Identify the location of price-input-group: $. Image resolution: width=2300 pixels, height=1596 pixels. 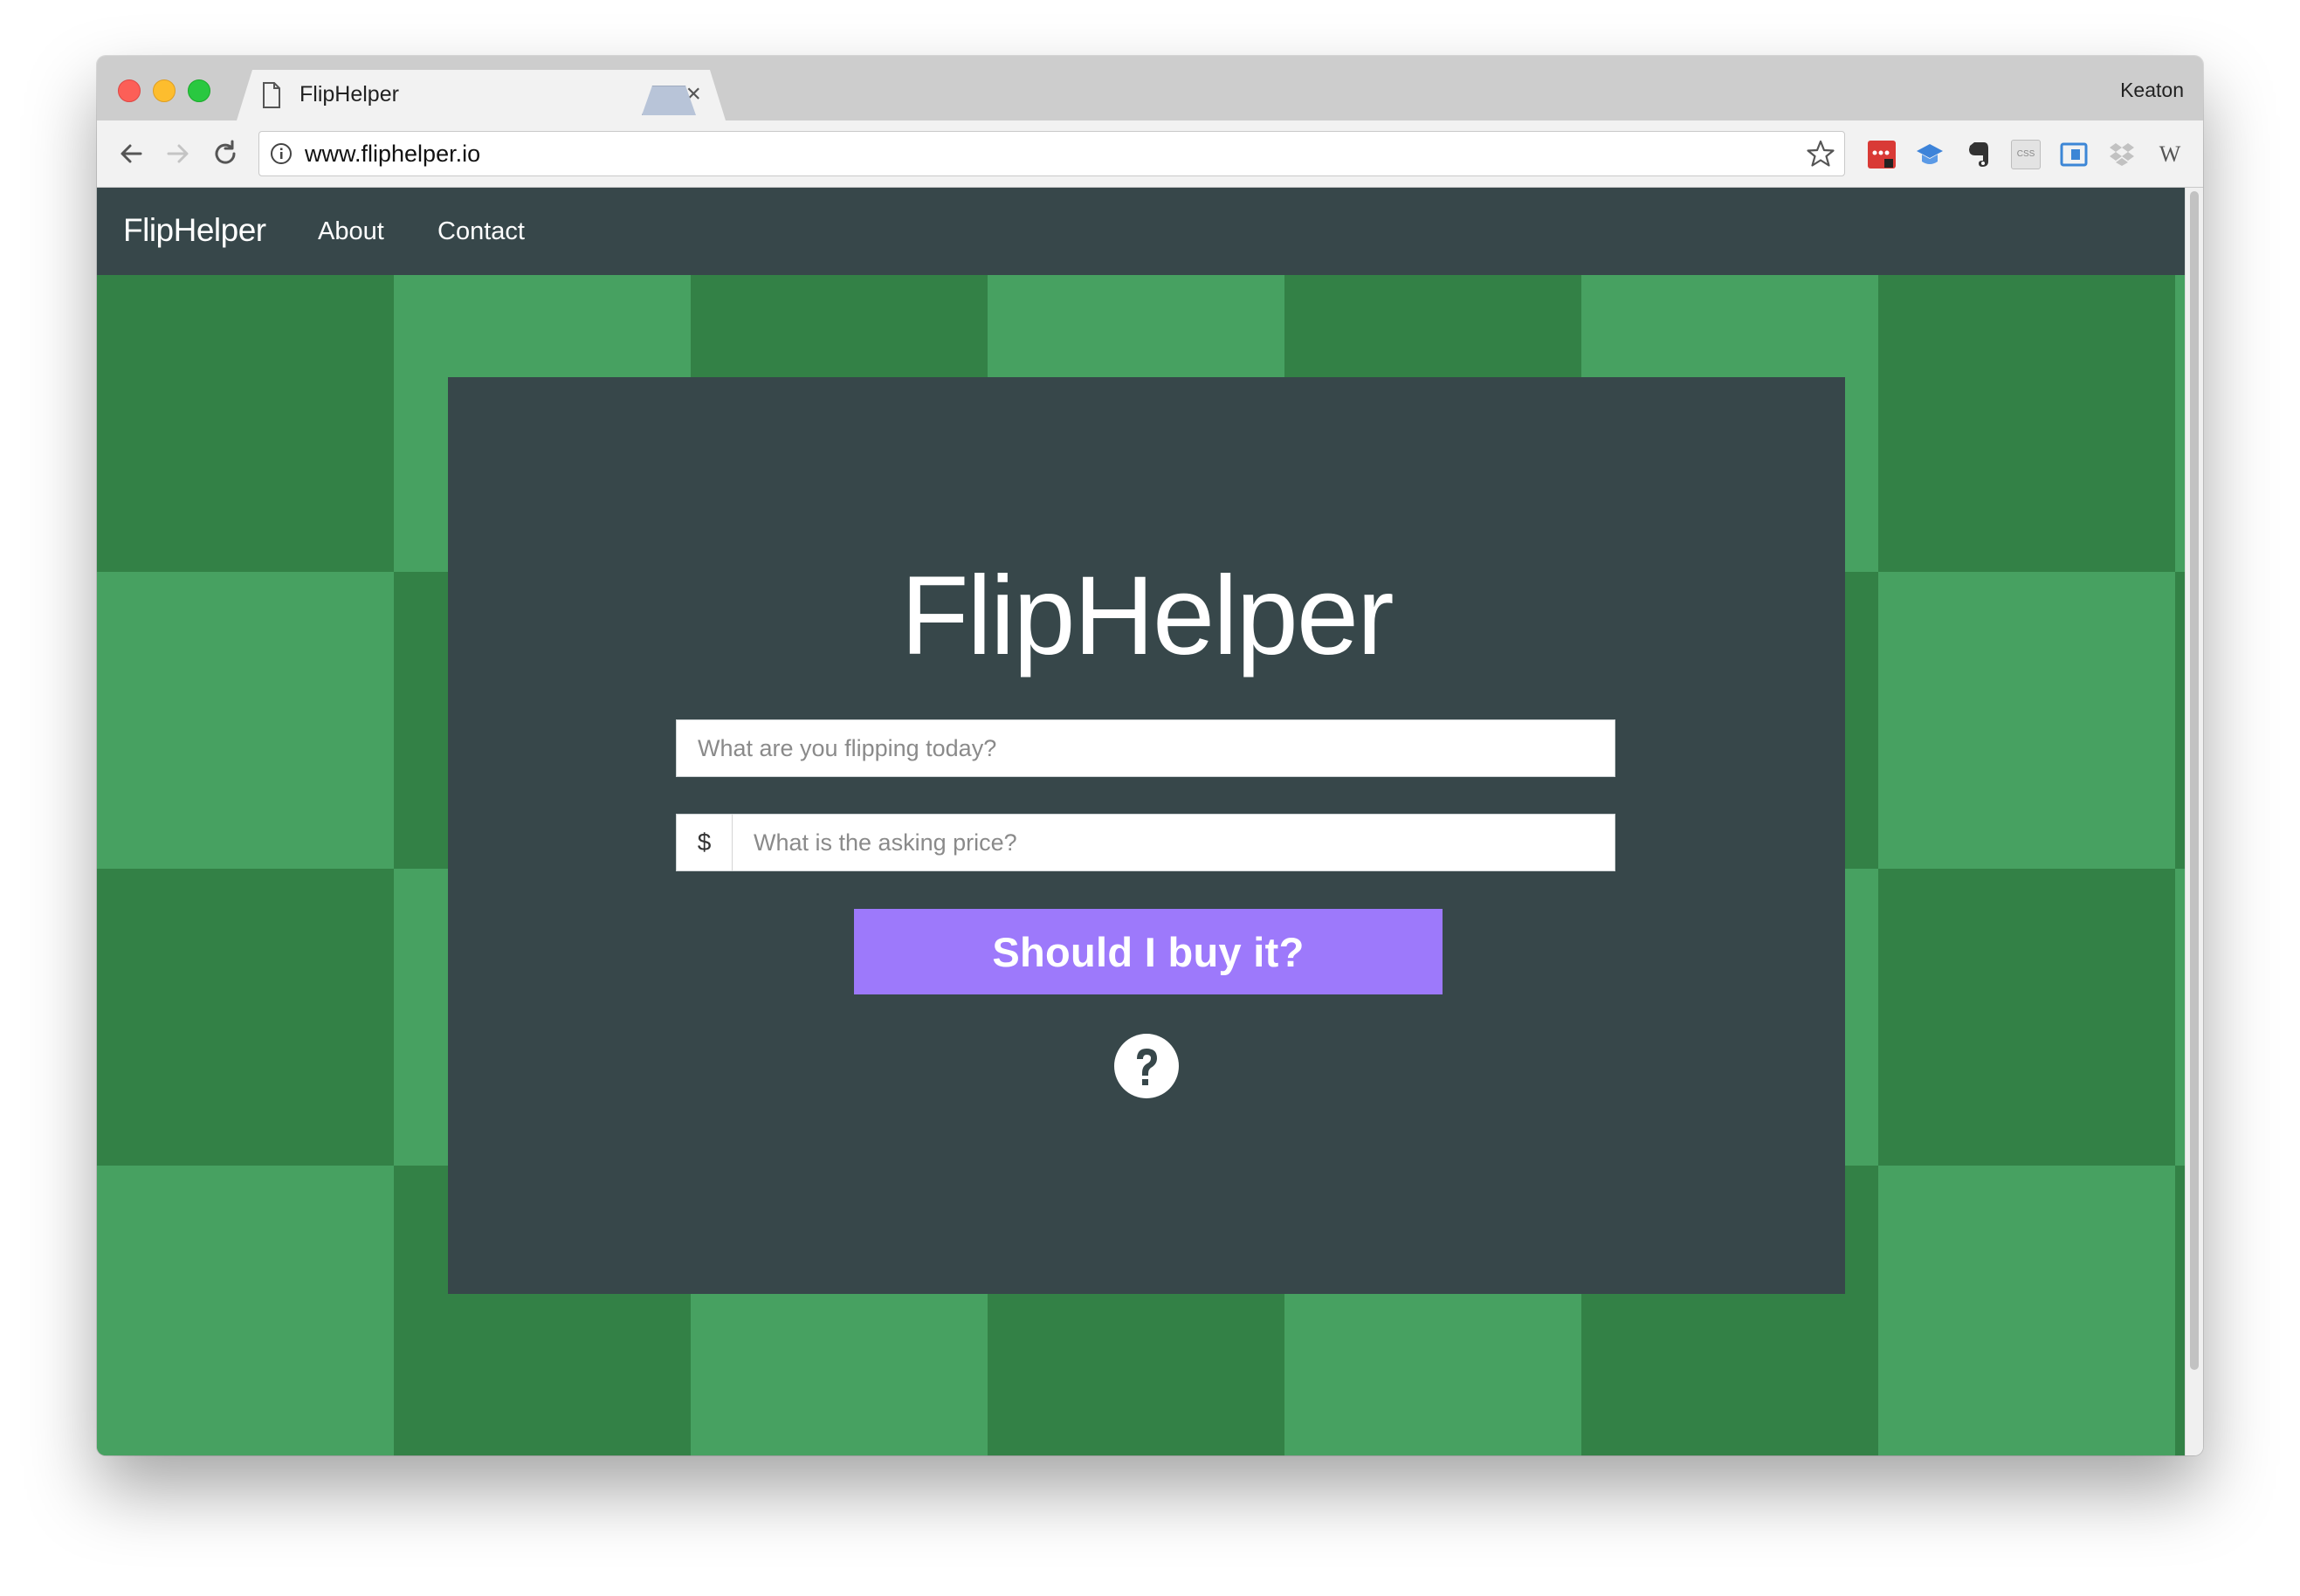
(1145, 843).